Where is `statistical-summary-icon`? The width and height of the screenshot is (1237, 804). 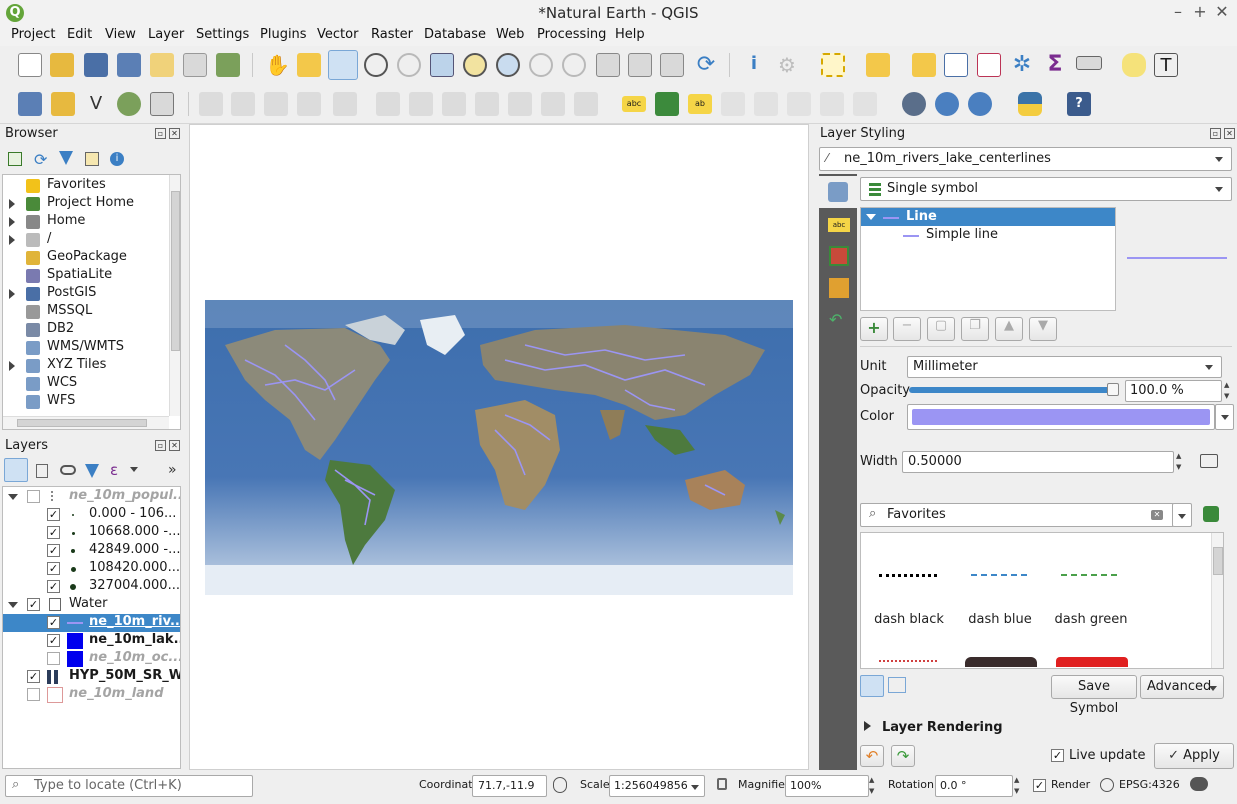
statistical-summary-icon is located at coordinates (989, 65).